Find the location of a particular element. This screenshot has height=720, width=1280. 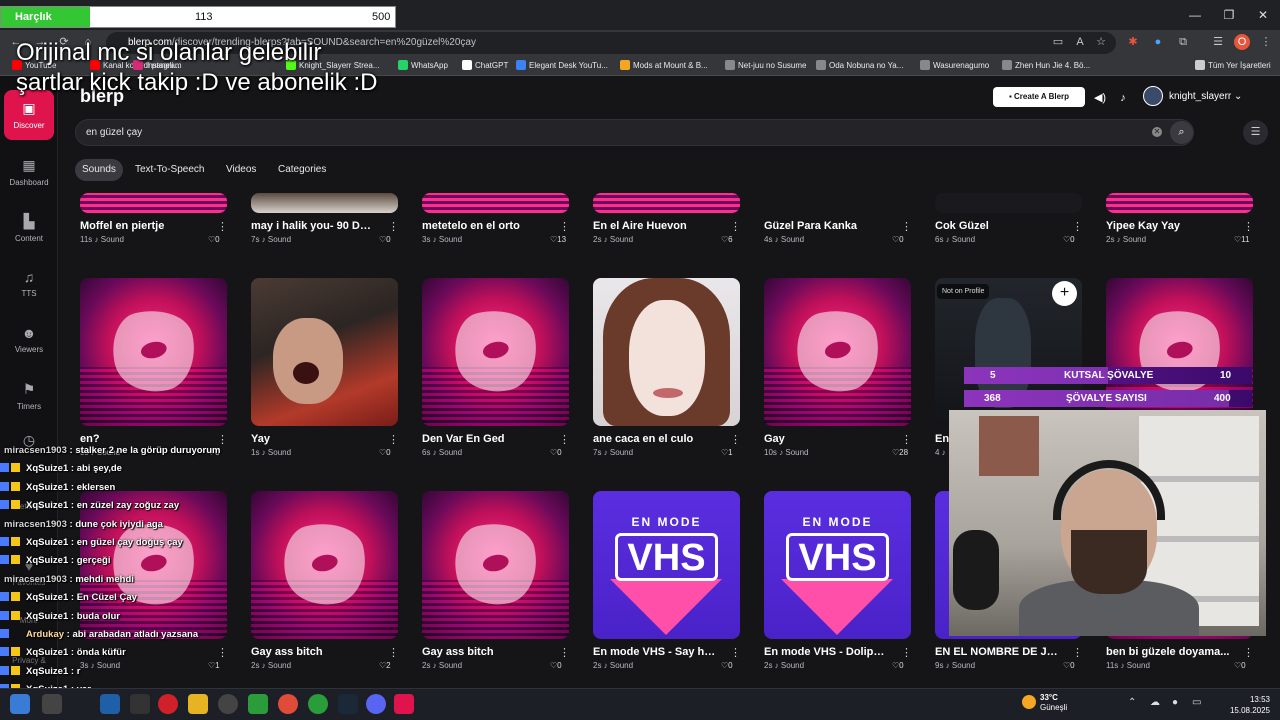

start-icon is located at coordinates (20, 704).